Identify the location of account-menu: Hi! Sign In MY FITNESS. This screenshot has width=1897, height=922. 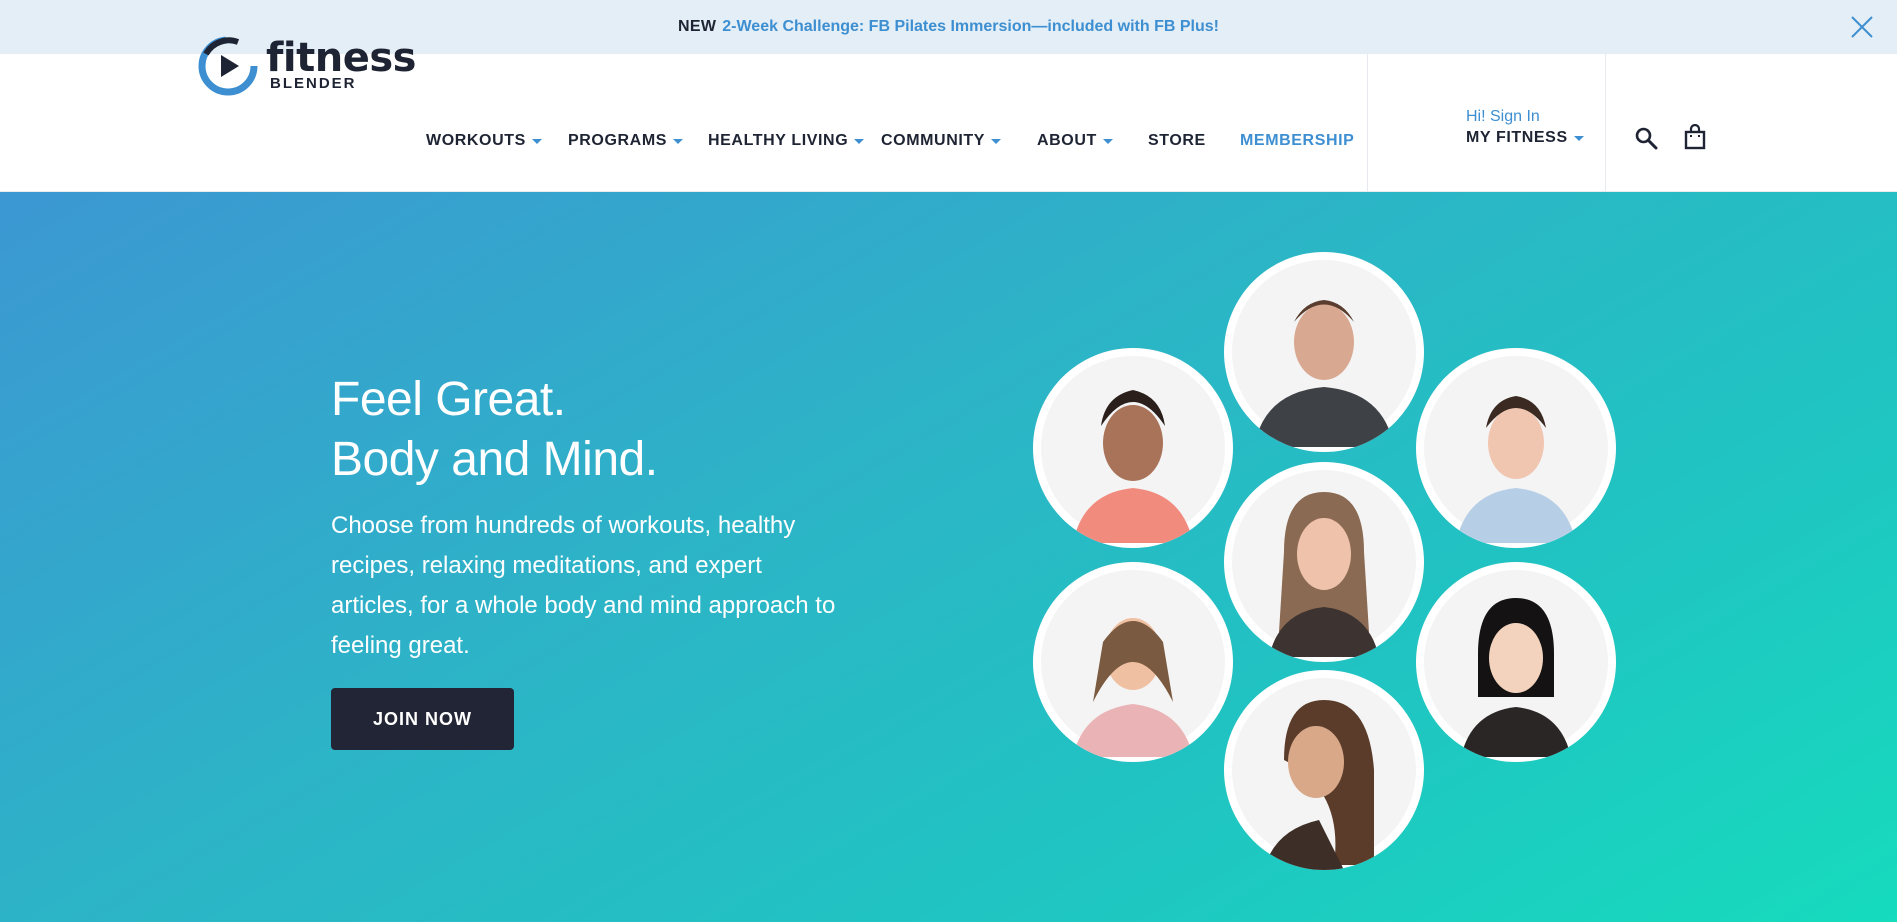
(1525, 127).